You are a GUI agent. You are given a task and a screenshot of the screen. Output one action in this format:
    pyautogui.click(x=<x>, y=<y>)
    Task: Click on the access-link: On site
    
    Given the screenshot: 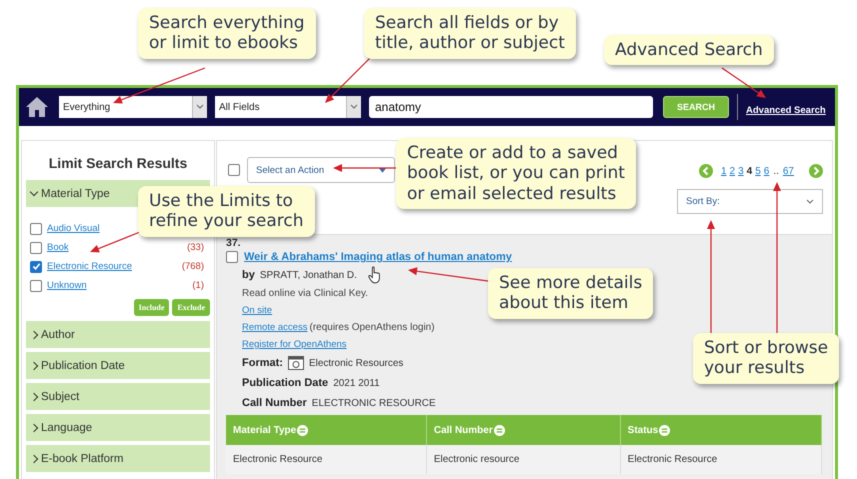 What is the action you would take?
    pyautogui.click(x=257, y=310)
    